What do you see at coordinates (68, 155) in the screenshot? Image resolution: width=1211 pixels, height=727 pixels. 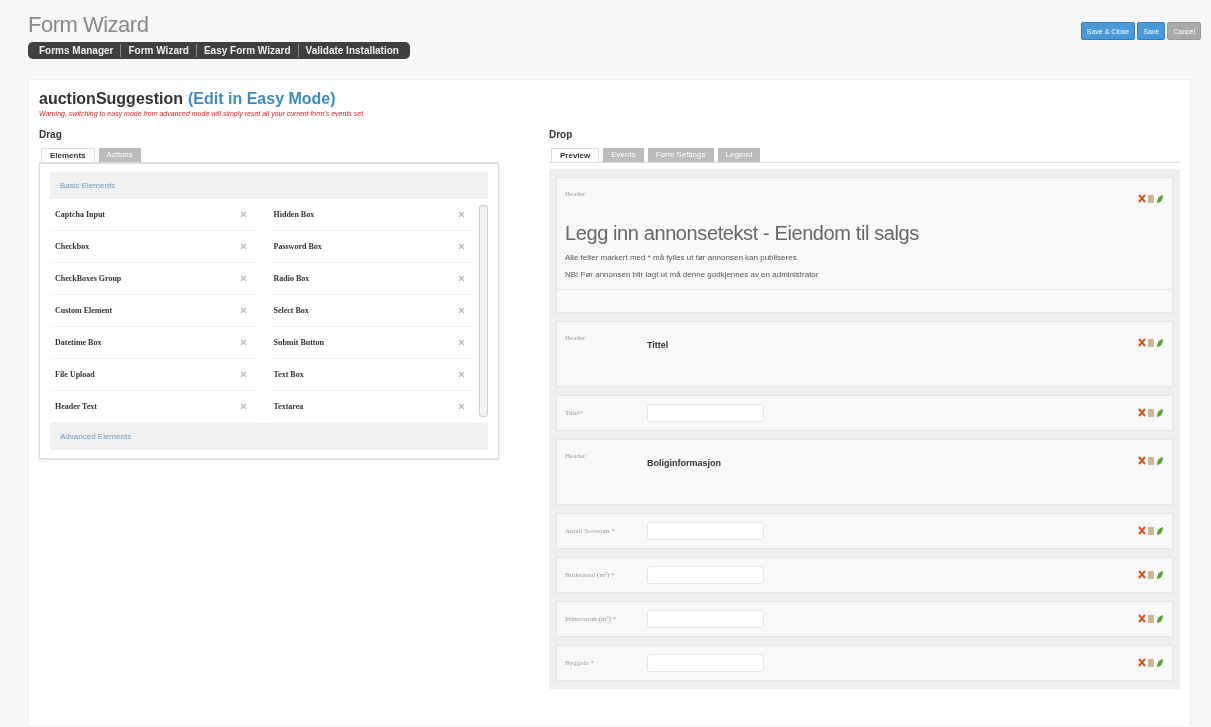 I see `tab: Elements` at bounding box center [68, 155].